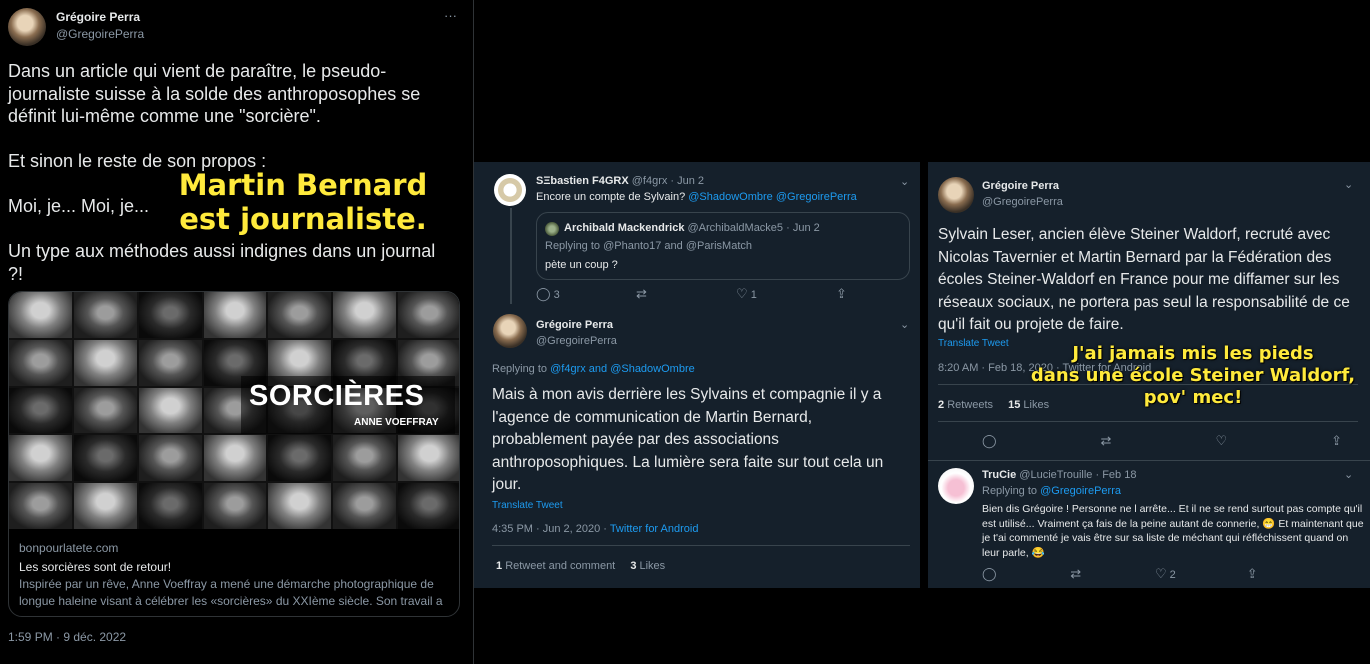  I want to click on replying-to: Replying to @GregoirePerra, so click(1051, 491).